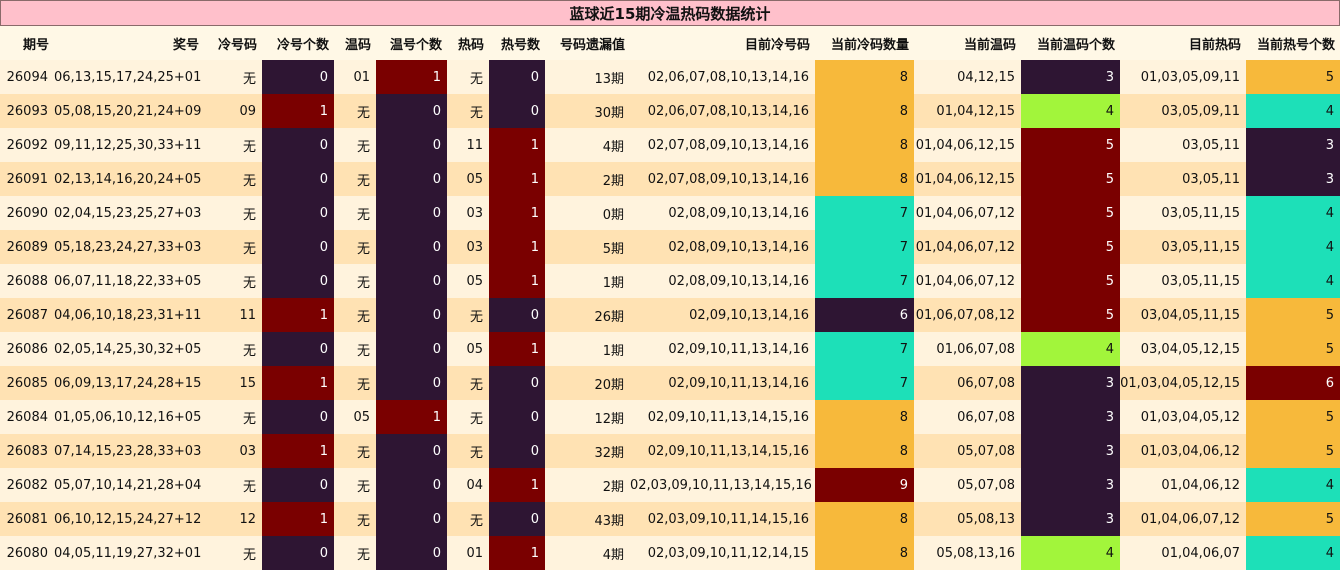 The image size is (1340, 573). Describe the element at coordinates (967, 43) in the screenshot. I see `col-header-current-warm: 当前温码` at that location.